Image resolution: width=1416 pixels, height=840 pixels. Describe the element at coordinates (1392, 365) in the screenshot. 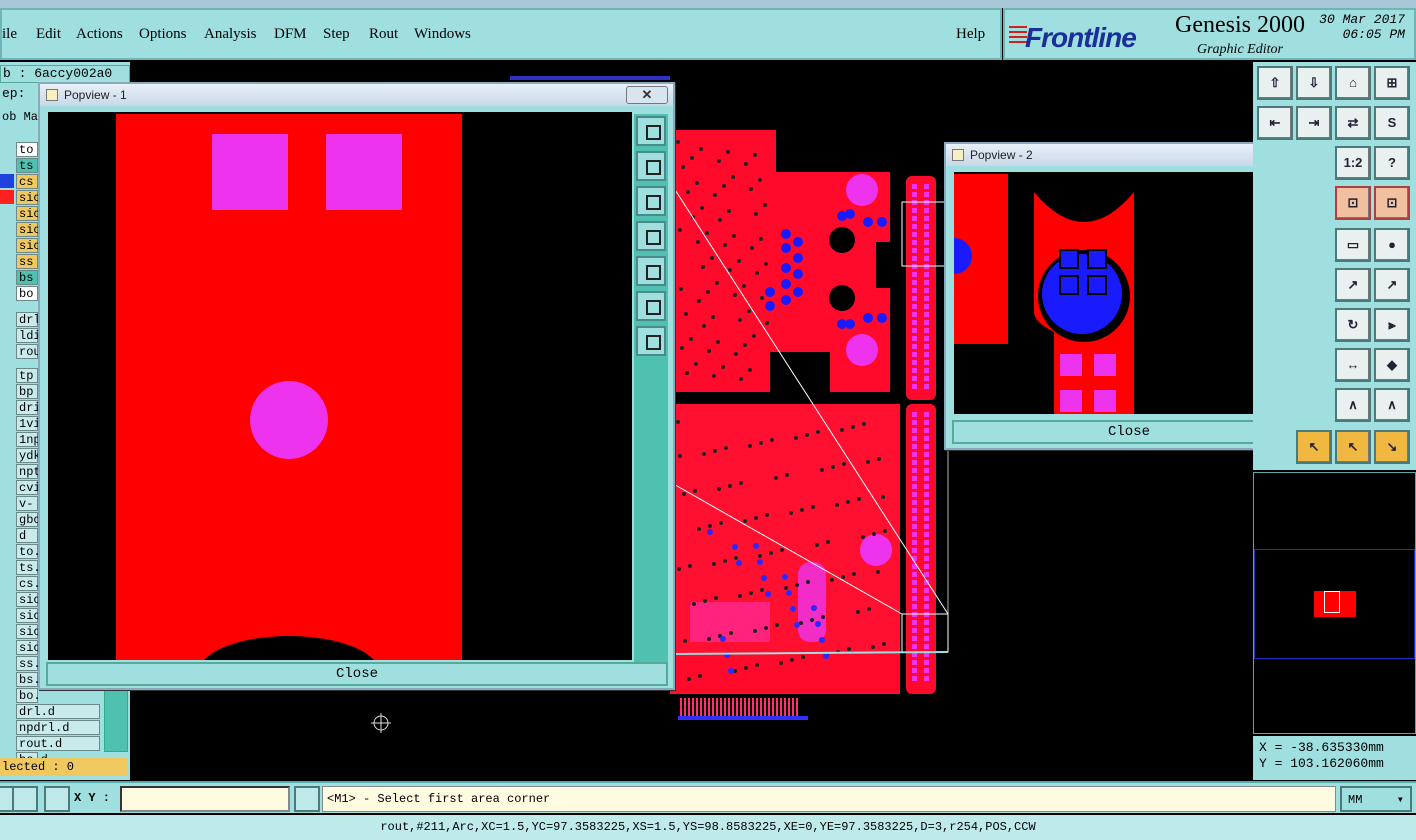

I see `shapes-icon: ◆` at that location.